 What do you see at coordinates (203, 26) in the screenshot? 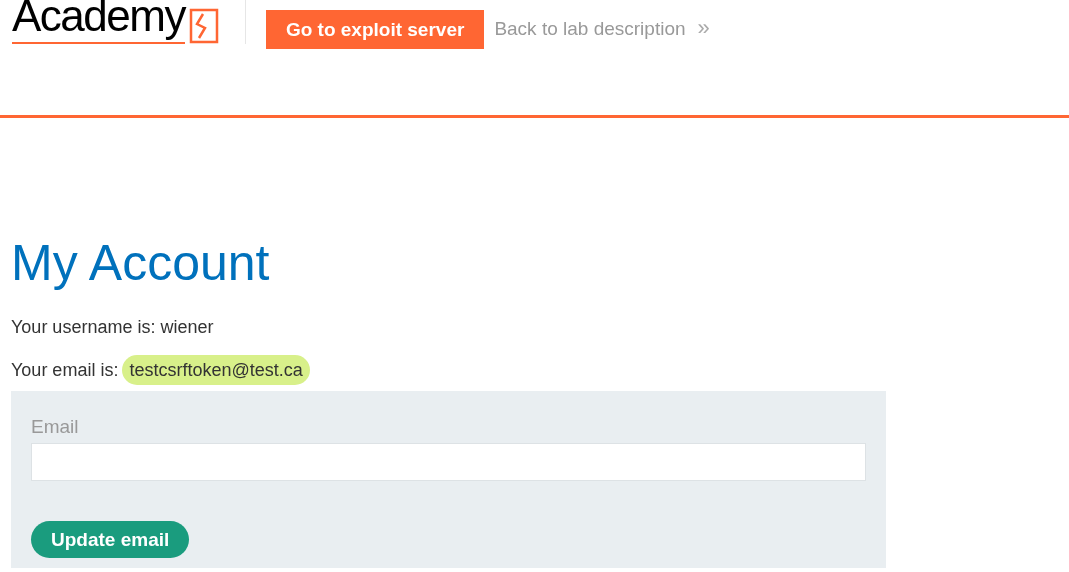
I see `logo-icon` at bounding box center [203, 26].